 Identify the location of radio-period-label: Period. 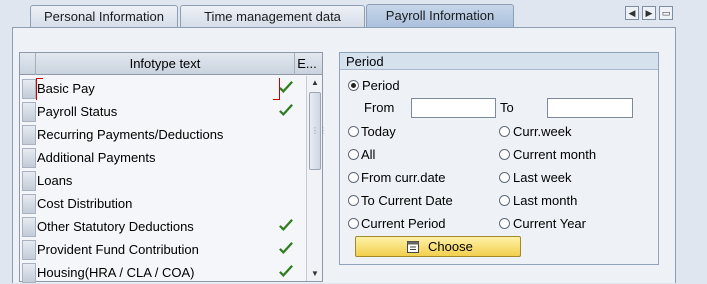
(381, 85).